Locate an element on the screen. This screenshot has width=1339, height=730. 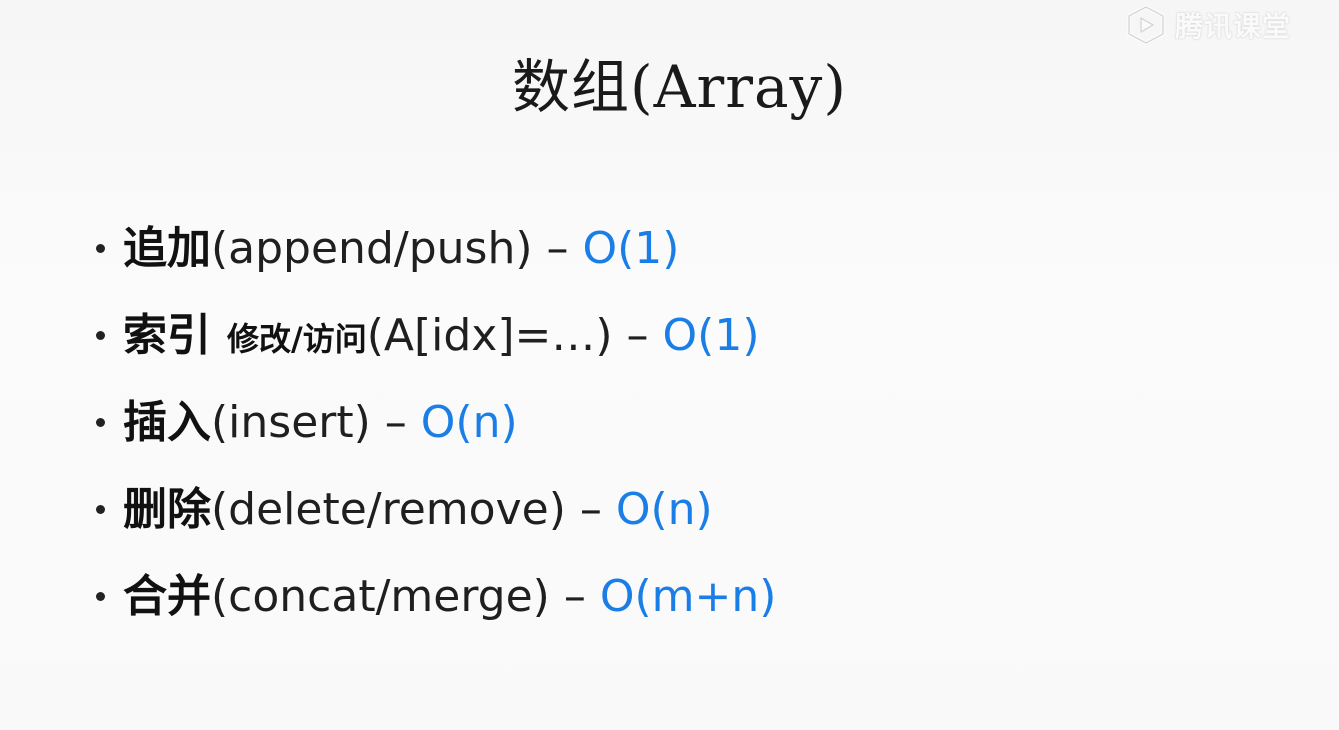
list-item: 追加 (append/push) – O(1) is located at coordinates (436, 255).